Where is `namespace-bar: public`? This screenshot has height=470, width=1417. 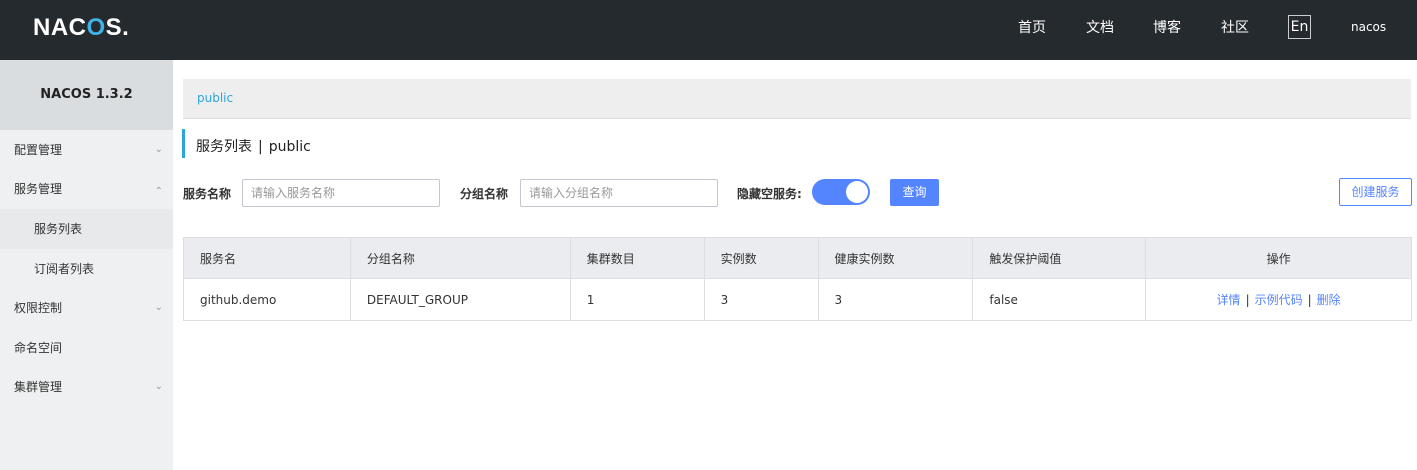 namespace-bar: public is located at coordinates (797, 99).